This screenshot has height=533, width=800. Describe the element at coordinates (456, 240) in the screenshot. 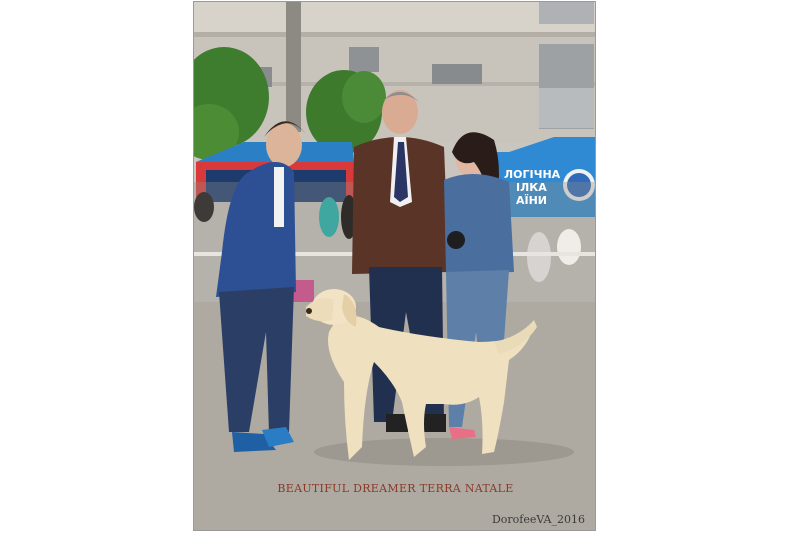

I see `camera` at that location.